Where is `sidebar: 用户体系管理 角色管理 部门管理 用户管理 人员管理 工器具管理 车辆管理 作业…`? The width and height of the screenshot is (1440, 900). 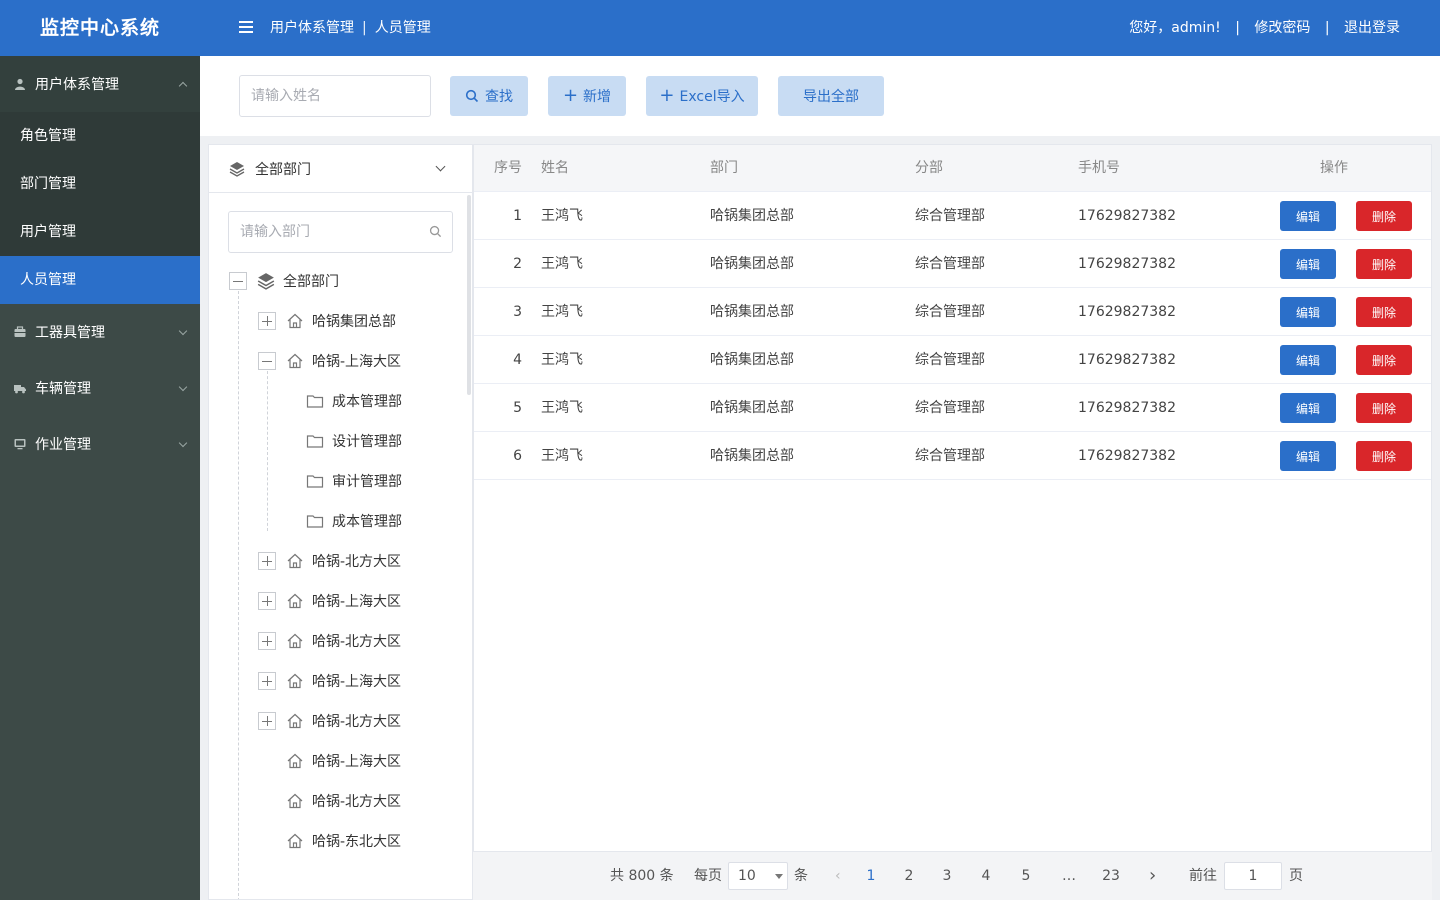
sidebar: 用户体系管理 角色管理 部门管理 用户管理 人员管理 工器具管理 车辆管理 作业… is located at coordinates (100, 478).